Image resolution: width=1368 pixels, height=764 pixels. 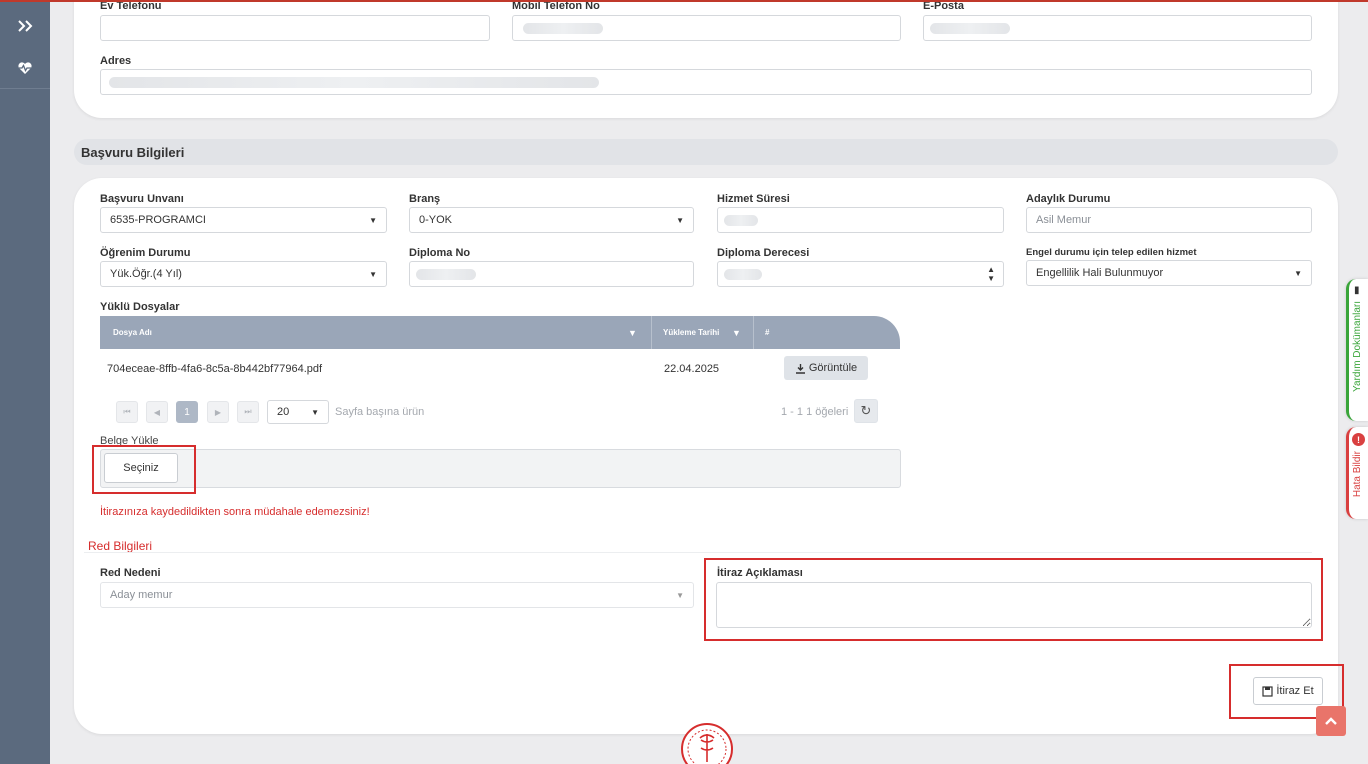 I want to click on uploaded-files-title: Yüklü Dosyalar, so click(x=140, y=307).